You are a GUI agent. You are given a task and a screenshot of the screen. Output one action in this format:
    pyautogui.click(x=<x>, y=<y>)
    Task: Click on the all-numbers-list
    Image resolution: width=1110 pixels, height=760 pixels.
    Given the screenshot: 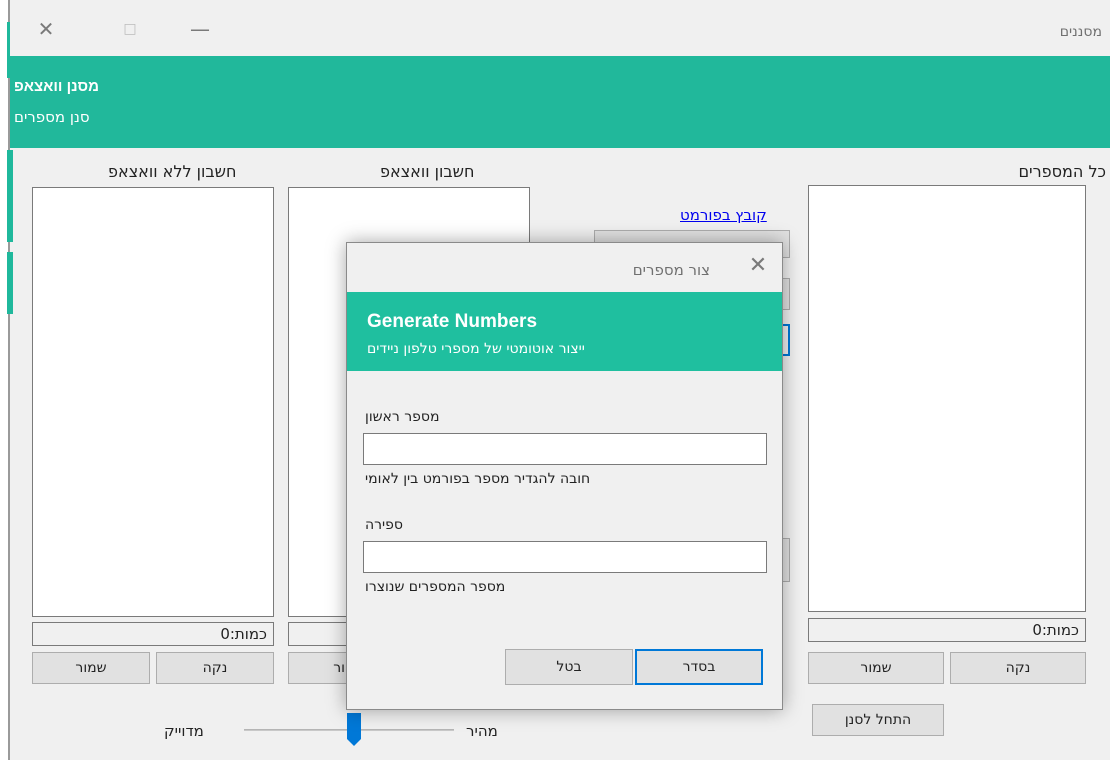 What is the action you would take?
    pyautogui.click(x=947, y=398)
    